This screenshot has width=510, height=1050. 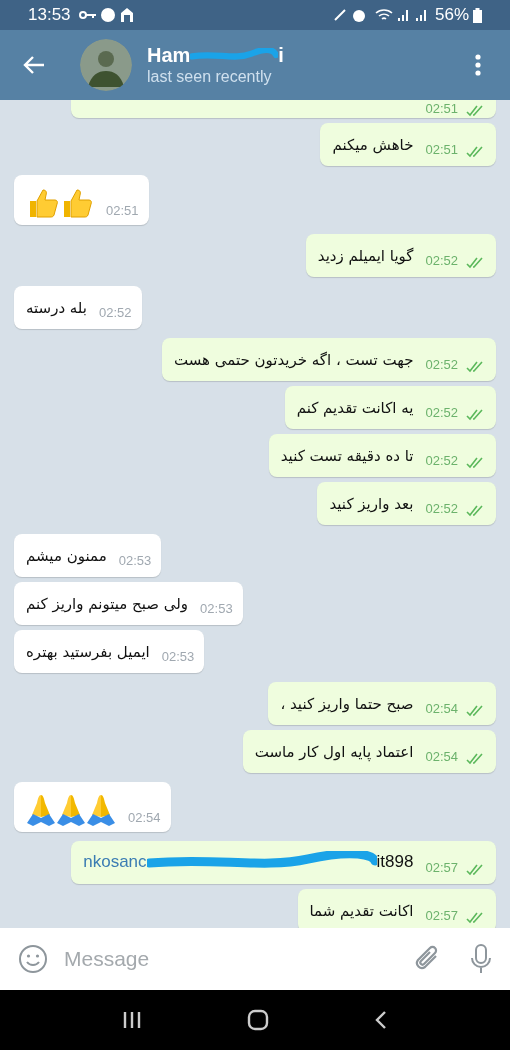 I want to click on message-text: صبح حتما واریز کنید ،, so click(x=347, y=704).